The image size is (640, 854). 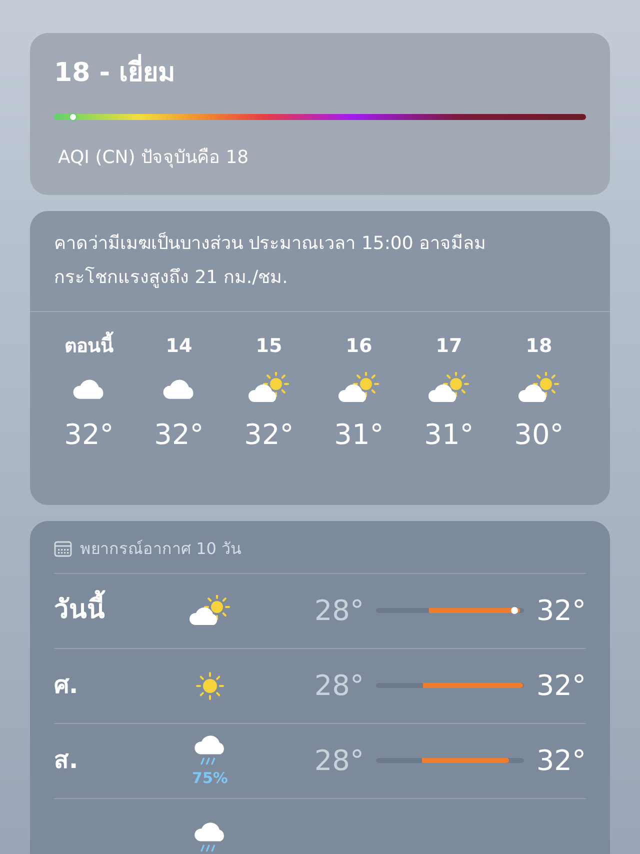 What do you see at coordinates (210, 779) in the screenshot?
I see `rain-chance: 75%` at bounding box center [210, 779].